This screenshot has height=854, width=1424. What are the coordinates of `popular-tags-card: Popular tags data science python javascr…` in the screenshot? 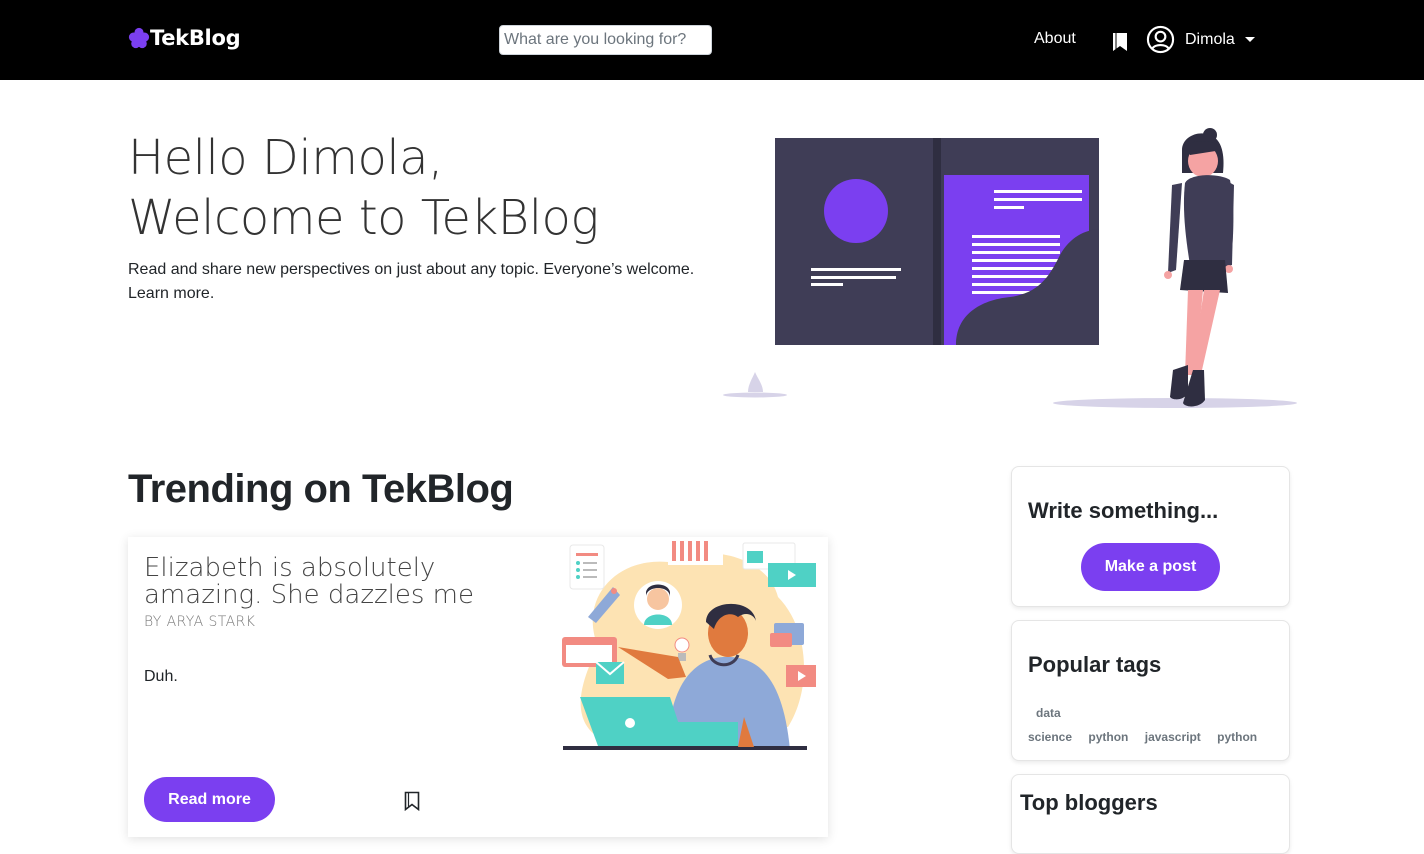 It's located at (1150, 690).